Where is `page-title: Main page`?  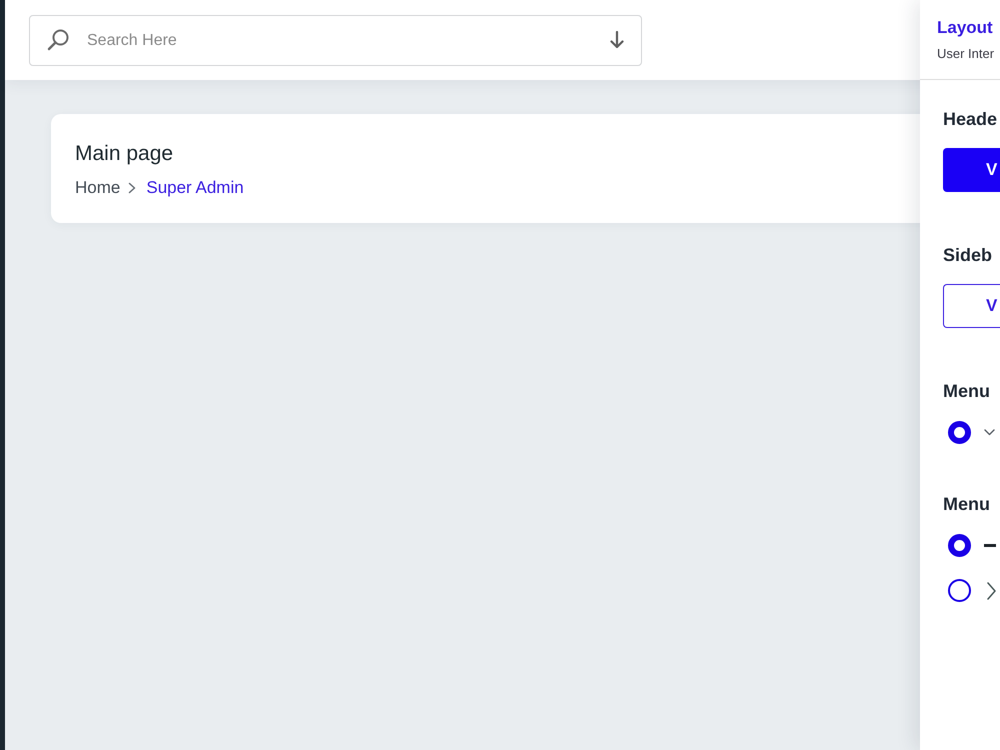
page-title: Main page is located at coordinates (124, 154).